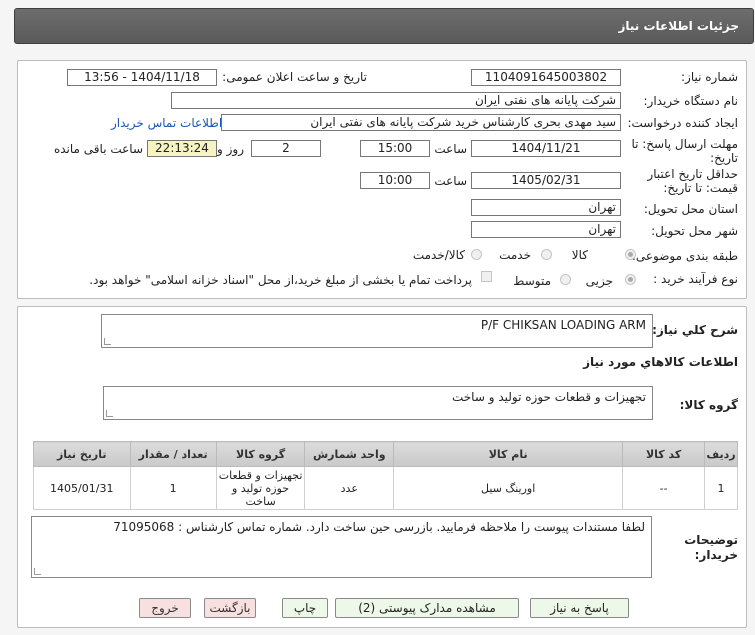 The width and height of the screenshot is (755, 635). Describe the element at coordinates (378, 403) in the screenshot. I see `goods-group-textarea: تجهیزات و قطعات حوزه تولید و ساخت` at that location.